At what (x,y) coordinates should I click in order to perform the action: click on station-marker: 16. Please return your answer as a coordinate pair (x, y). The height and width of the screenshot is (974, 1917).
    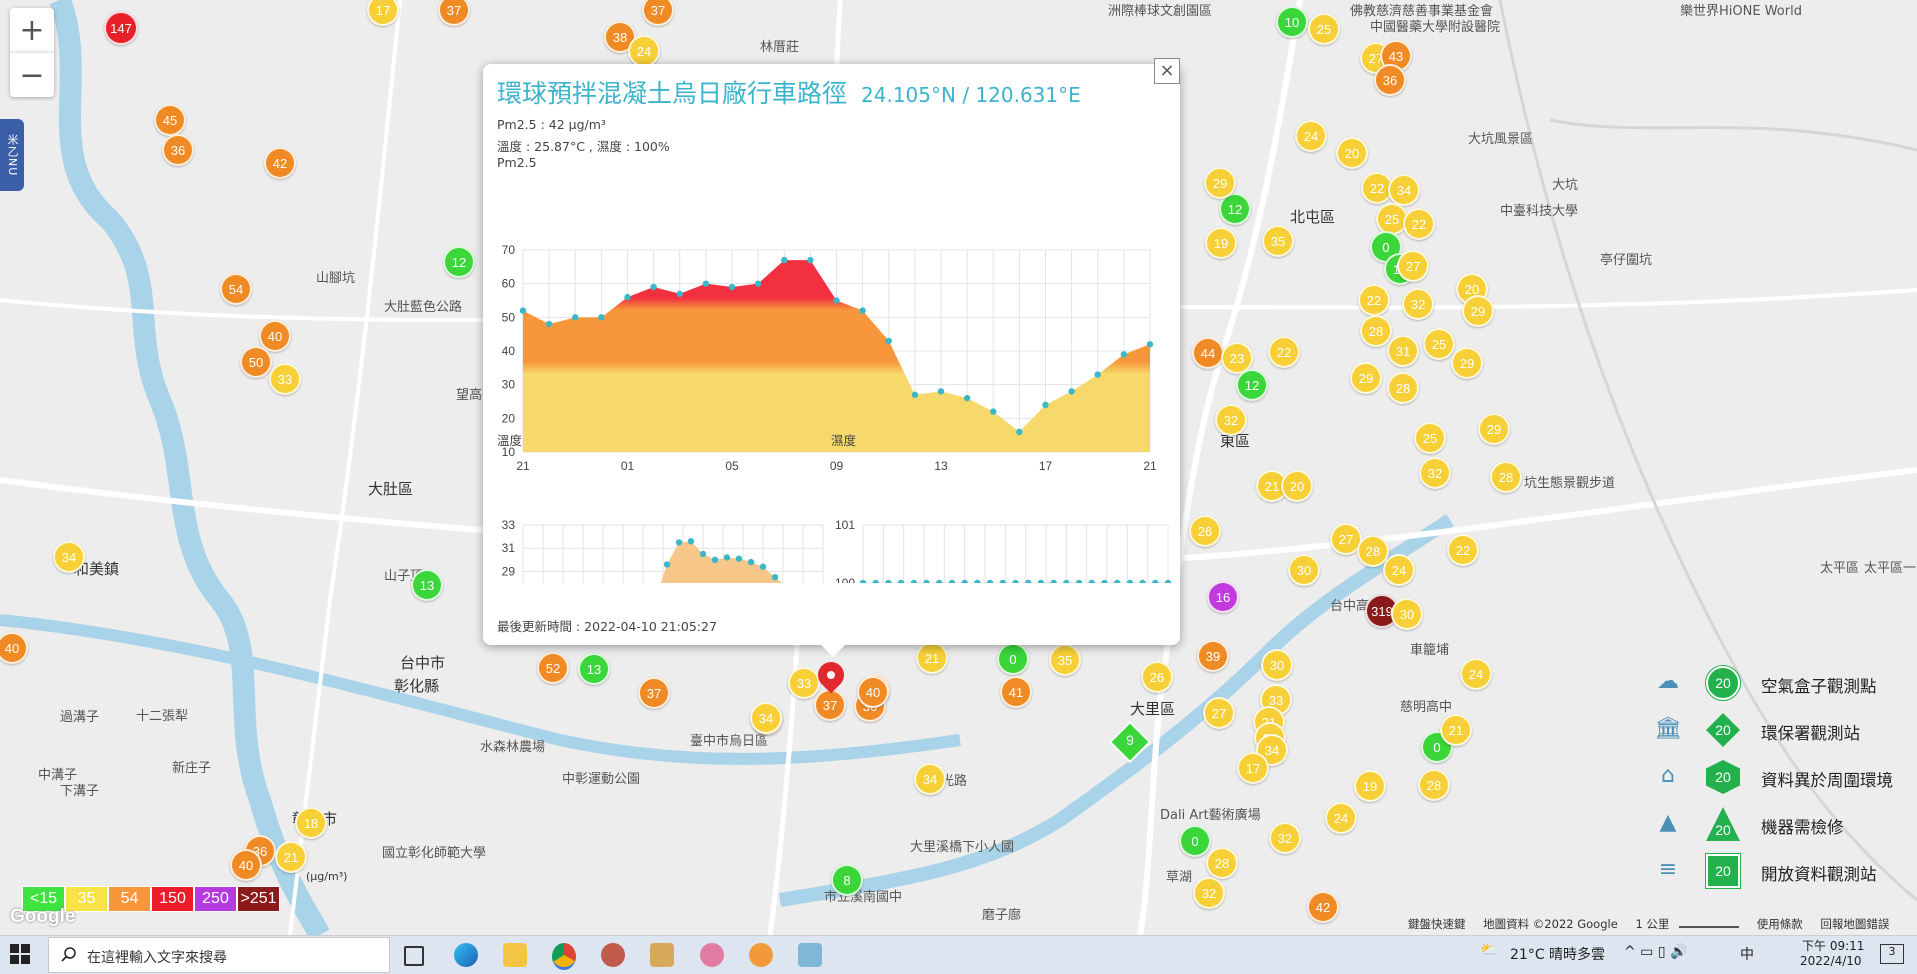
    Looking at the image, I should click on (1223, 597).